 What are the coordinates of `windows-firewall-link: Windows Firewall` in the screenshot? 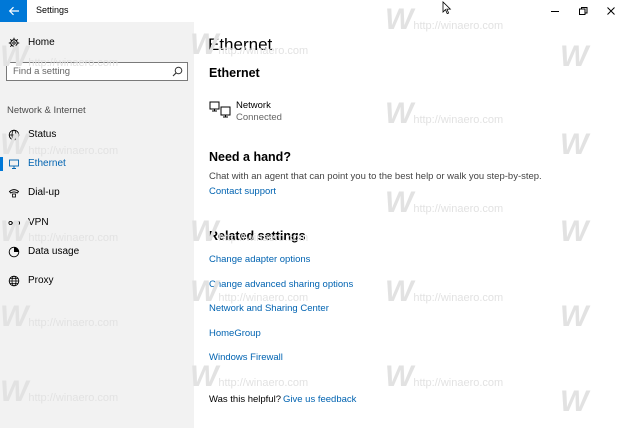 It's located at (246, 357).